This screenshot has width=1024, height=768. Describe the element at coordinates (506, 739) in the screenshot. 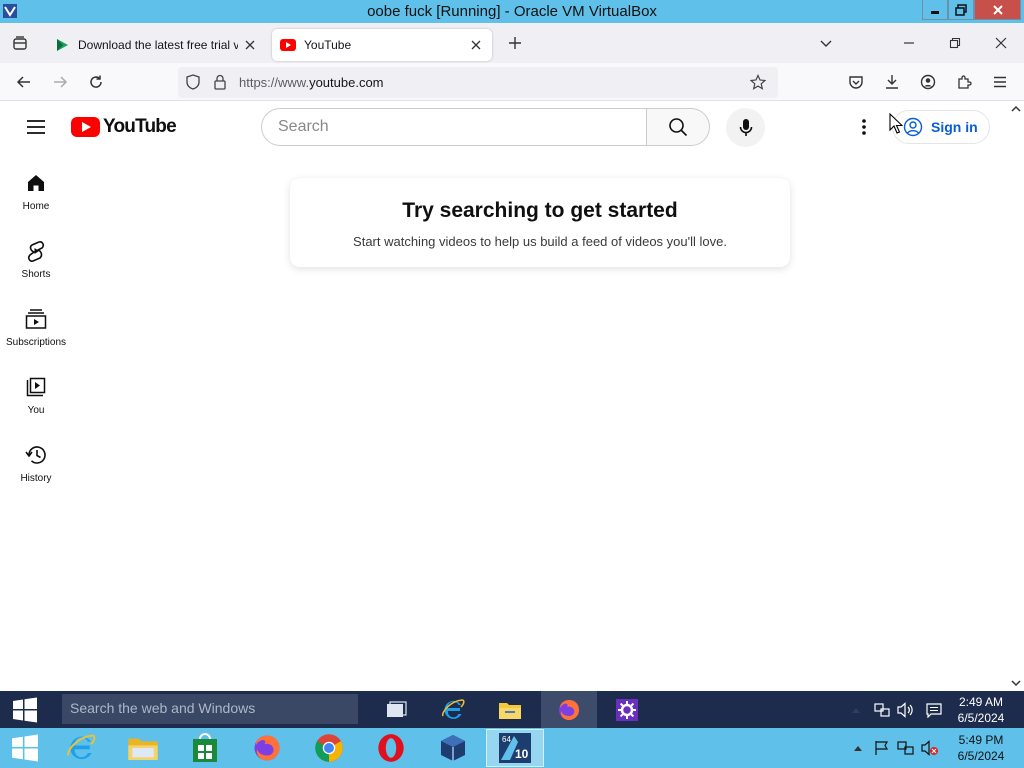

I see `svg-text: 64` at that location.